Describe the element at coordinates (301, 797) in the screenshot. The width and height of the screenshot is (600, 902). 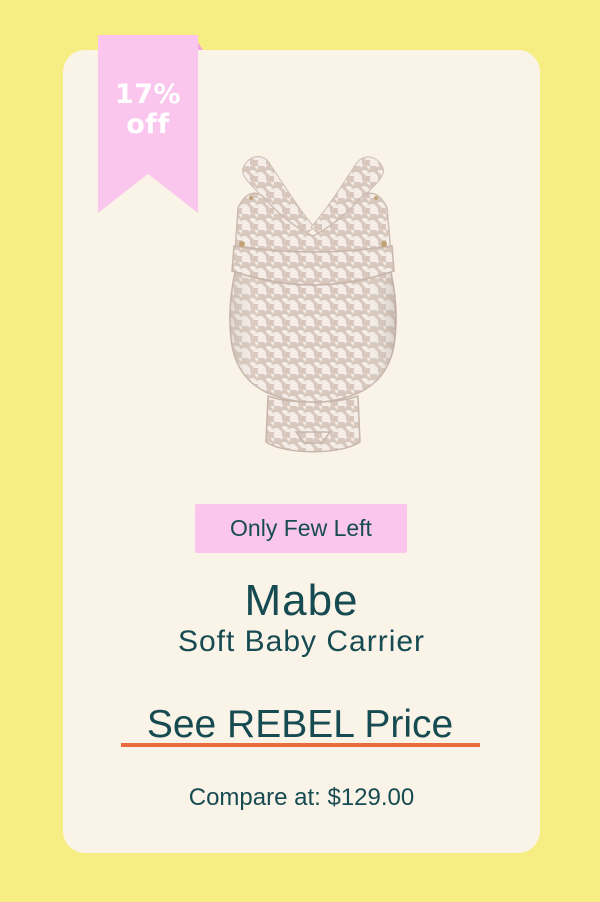
I see `compare-price: Compare at: $129.00` at that location.